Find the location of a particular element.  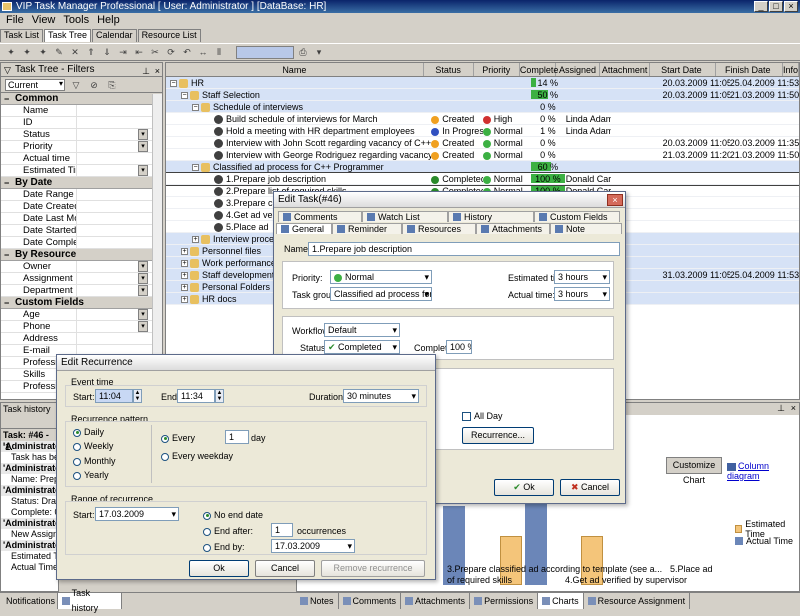

tab-task-tree: Task Tree is located at coordinates (68, 35).